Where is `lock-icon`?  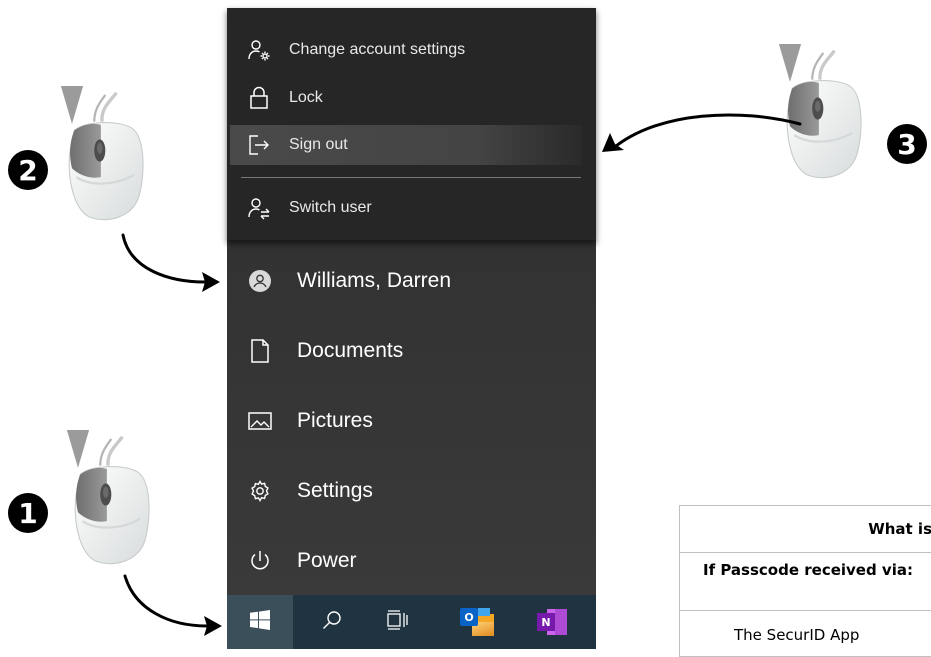 lock-icon is located at coordinates (259, 98).